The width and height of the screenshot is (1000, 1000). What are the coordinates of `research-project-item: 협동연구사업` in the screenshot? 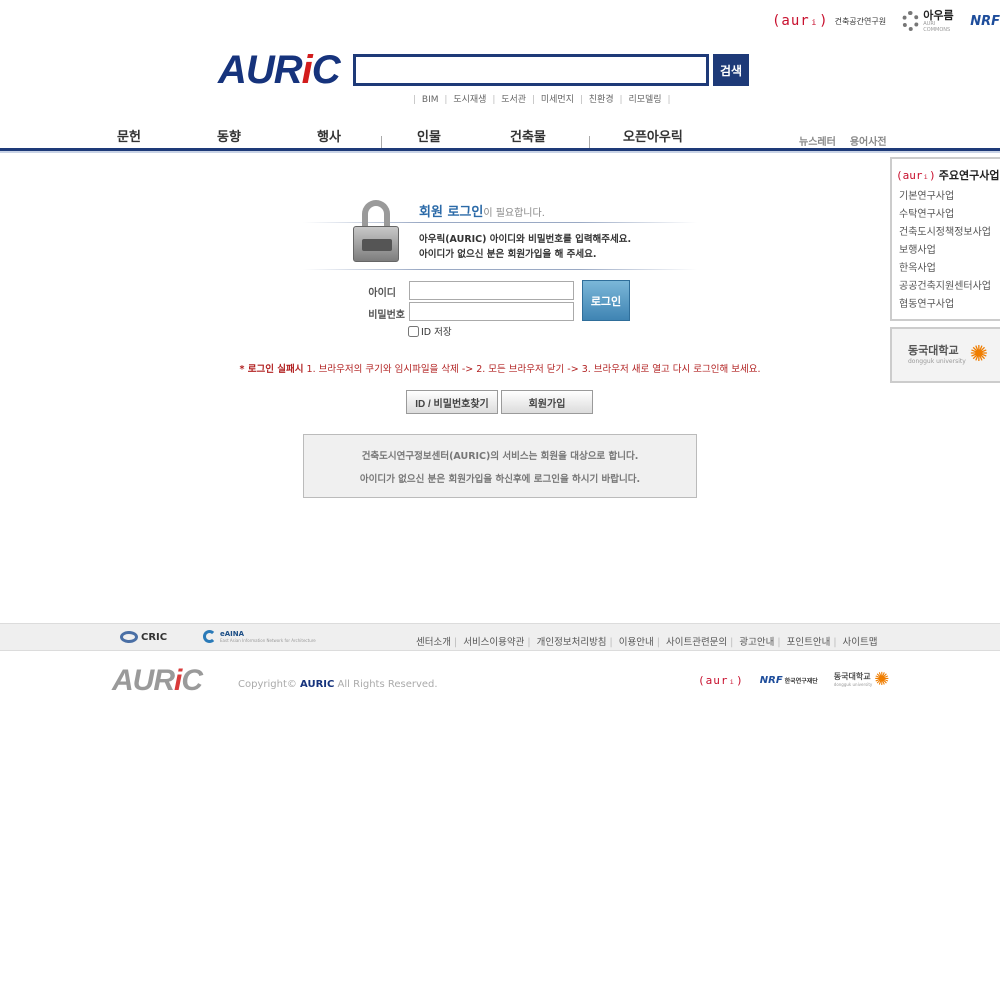 It's located at (945, 307).